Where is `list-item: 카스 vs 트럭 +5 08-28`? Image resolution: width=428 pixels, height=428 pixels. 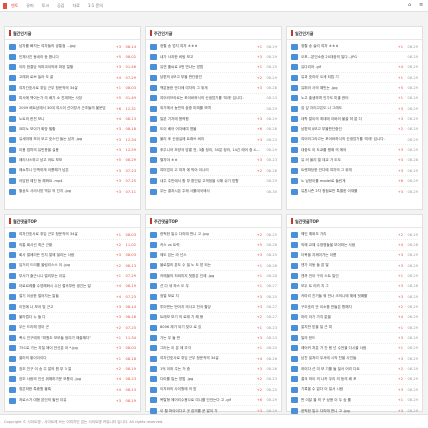 list-item: 카스 vs 트럭 +5 08-28 is located at coordinates (213, 245).